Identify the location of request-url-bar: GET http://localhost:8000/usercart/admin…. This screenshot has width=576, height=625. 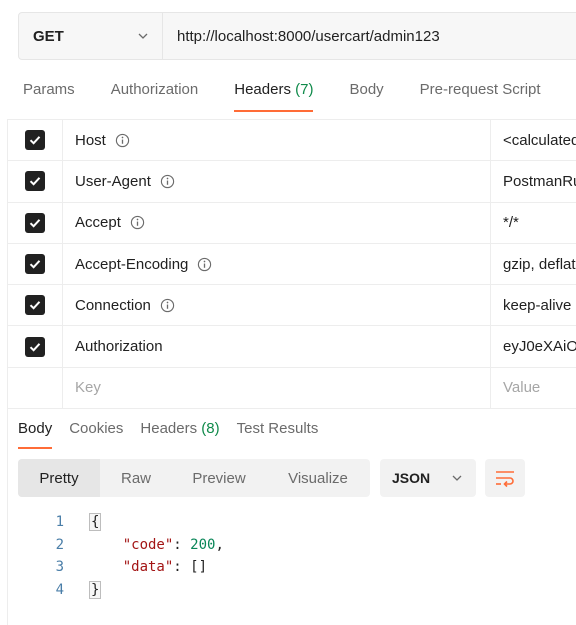
(297, 36).